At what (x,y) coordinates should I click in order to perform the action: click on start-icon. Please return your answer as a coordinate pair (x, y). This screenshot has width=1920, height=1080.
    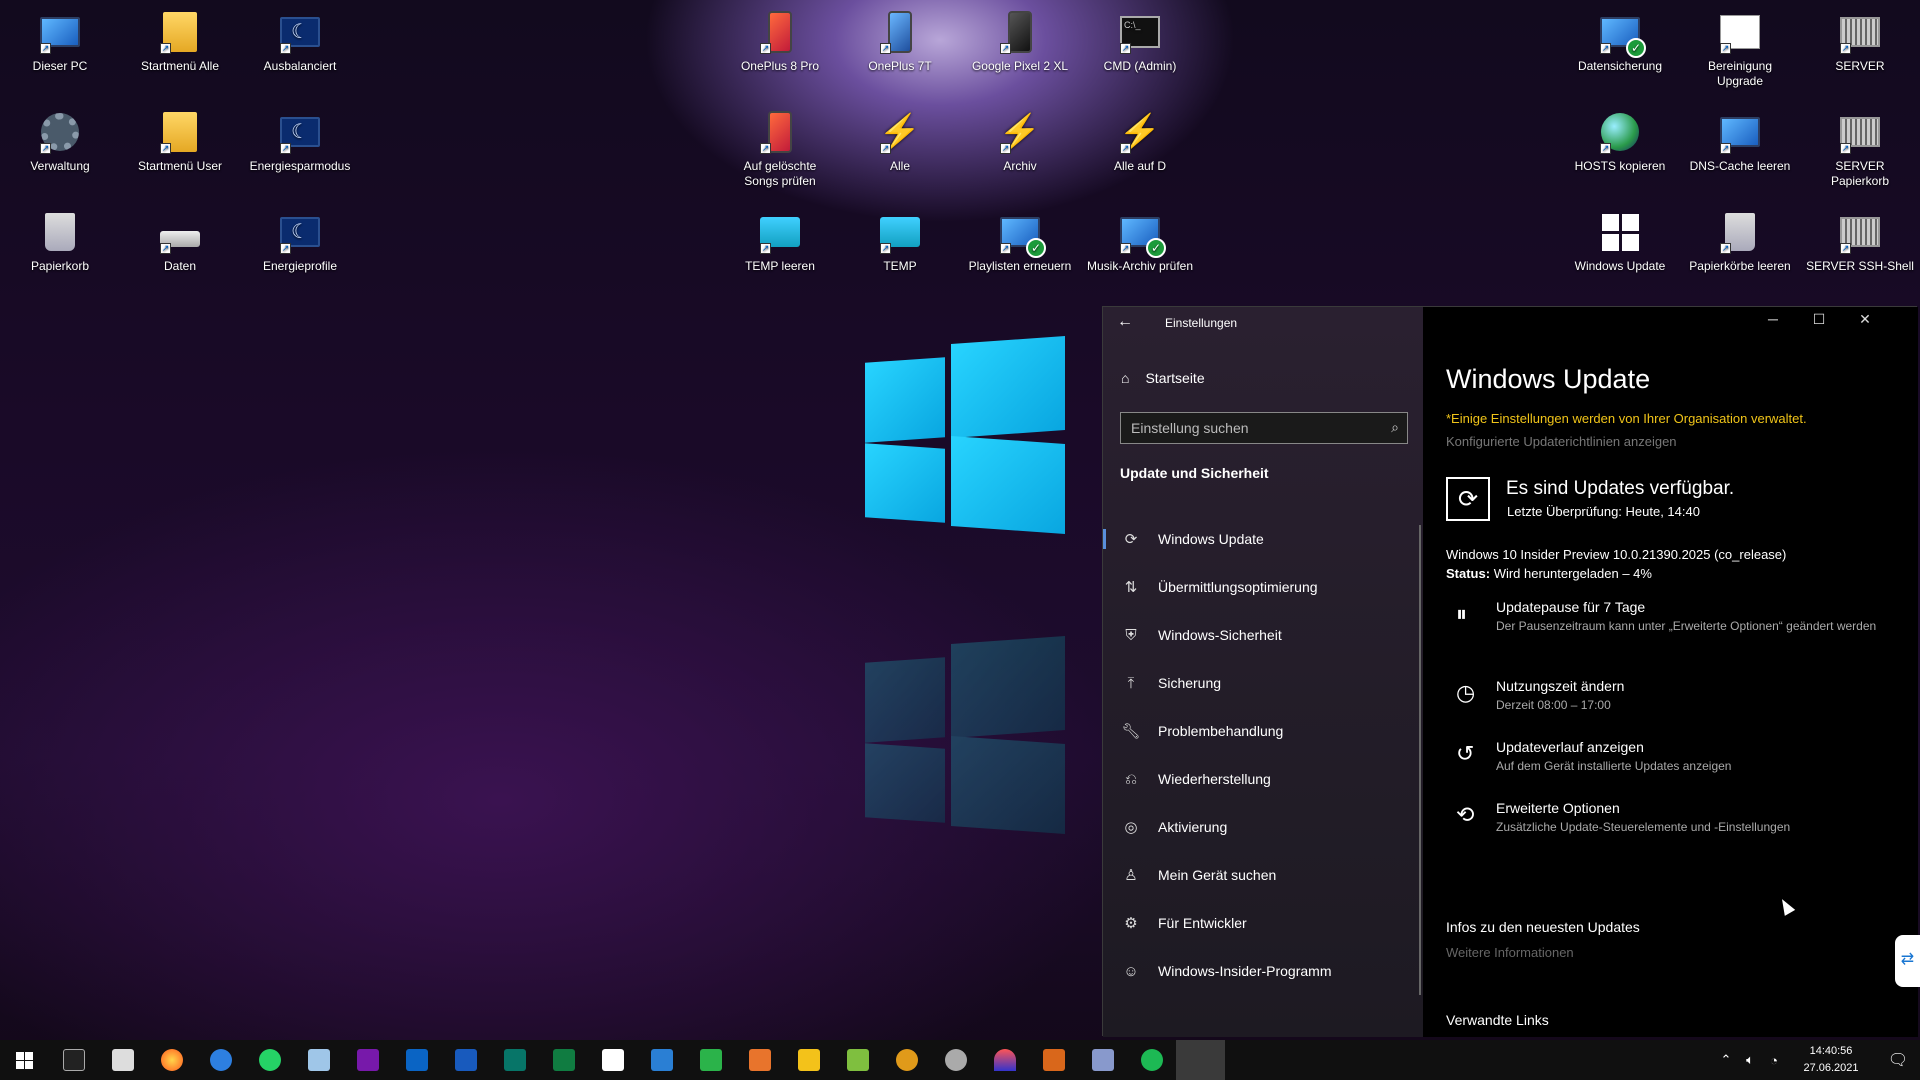
    Looking at the image, I should click on (24, 1060).